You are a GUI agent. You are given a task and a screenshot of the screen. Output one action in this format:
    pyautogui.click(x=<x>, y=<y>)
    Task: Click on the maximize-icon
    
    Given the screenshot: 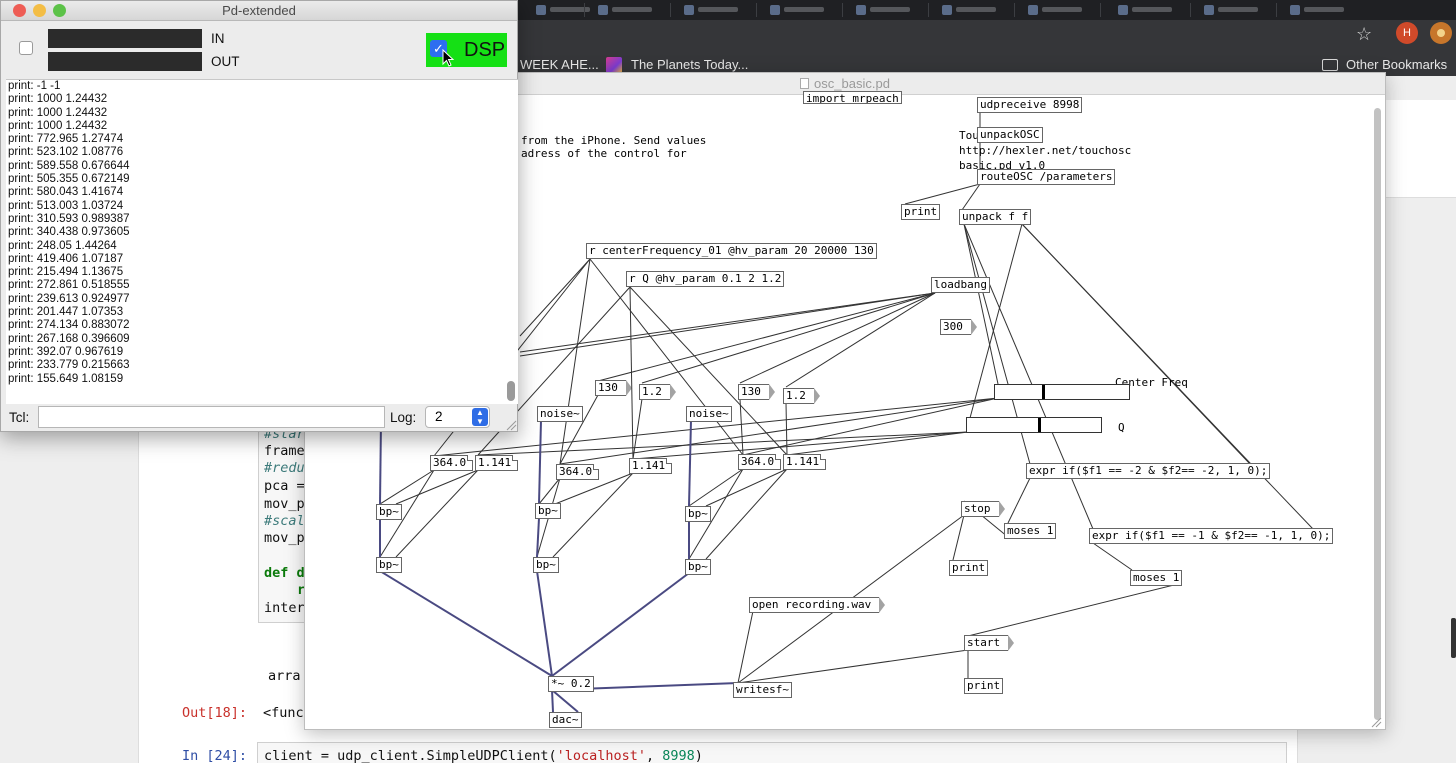 What is the action you would take?
    pyautogui.click(x=59, y=10)
    